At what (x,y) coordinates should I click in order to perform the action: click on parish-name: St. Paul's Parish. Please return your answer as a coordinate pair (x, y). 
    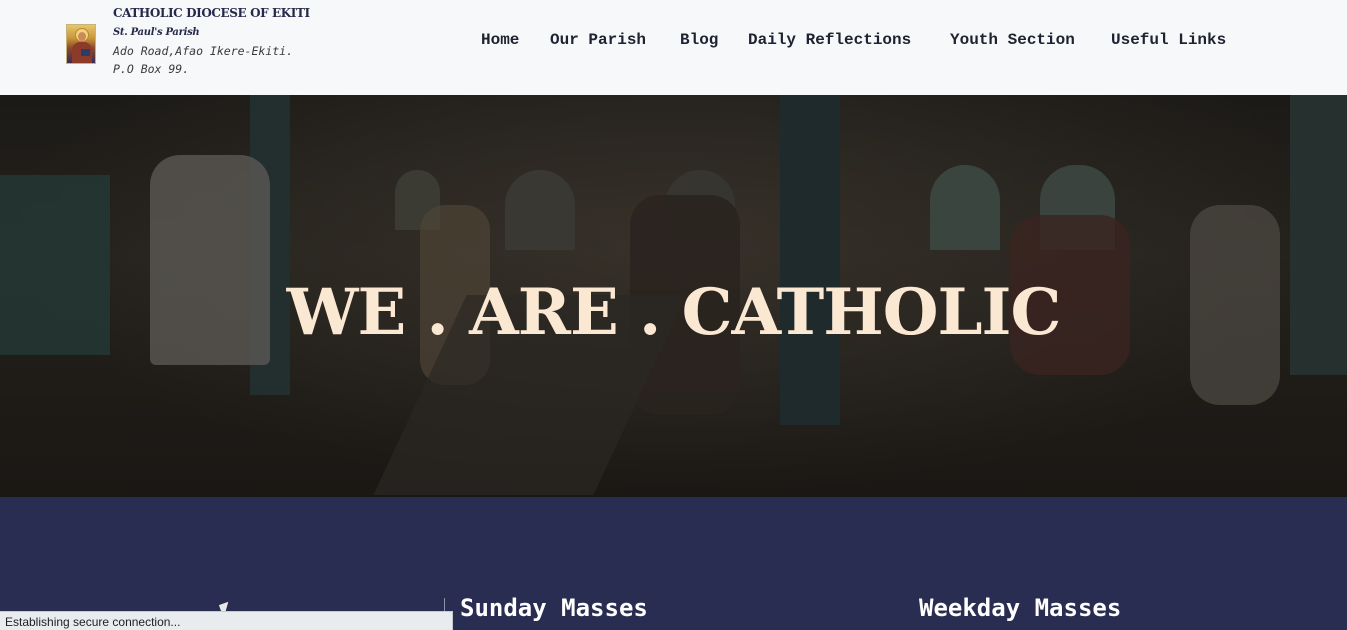
    Looking at the image, I should click on (156, 32).